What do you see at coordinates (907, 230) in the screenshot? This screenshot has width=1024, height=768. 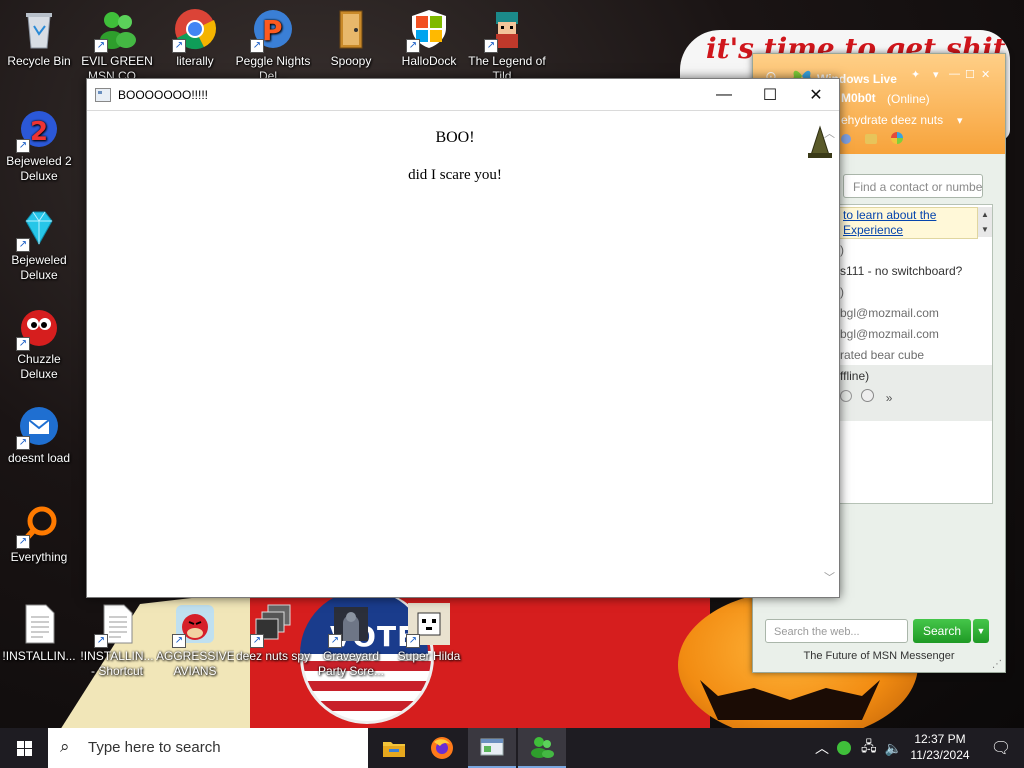 I see `banner-link-2: Experience` at bounding box center [907, 230].